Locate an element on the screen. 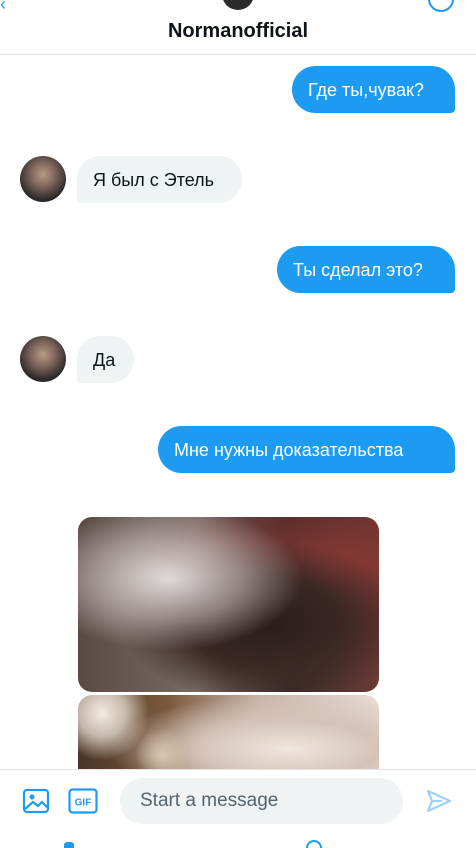  gif-label: GIF is located at coordinates (83, 803).